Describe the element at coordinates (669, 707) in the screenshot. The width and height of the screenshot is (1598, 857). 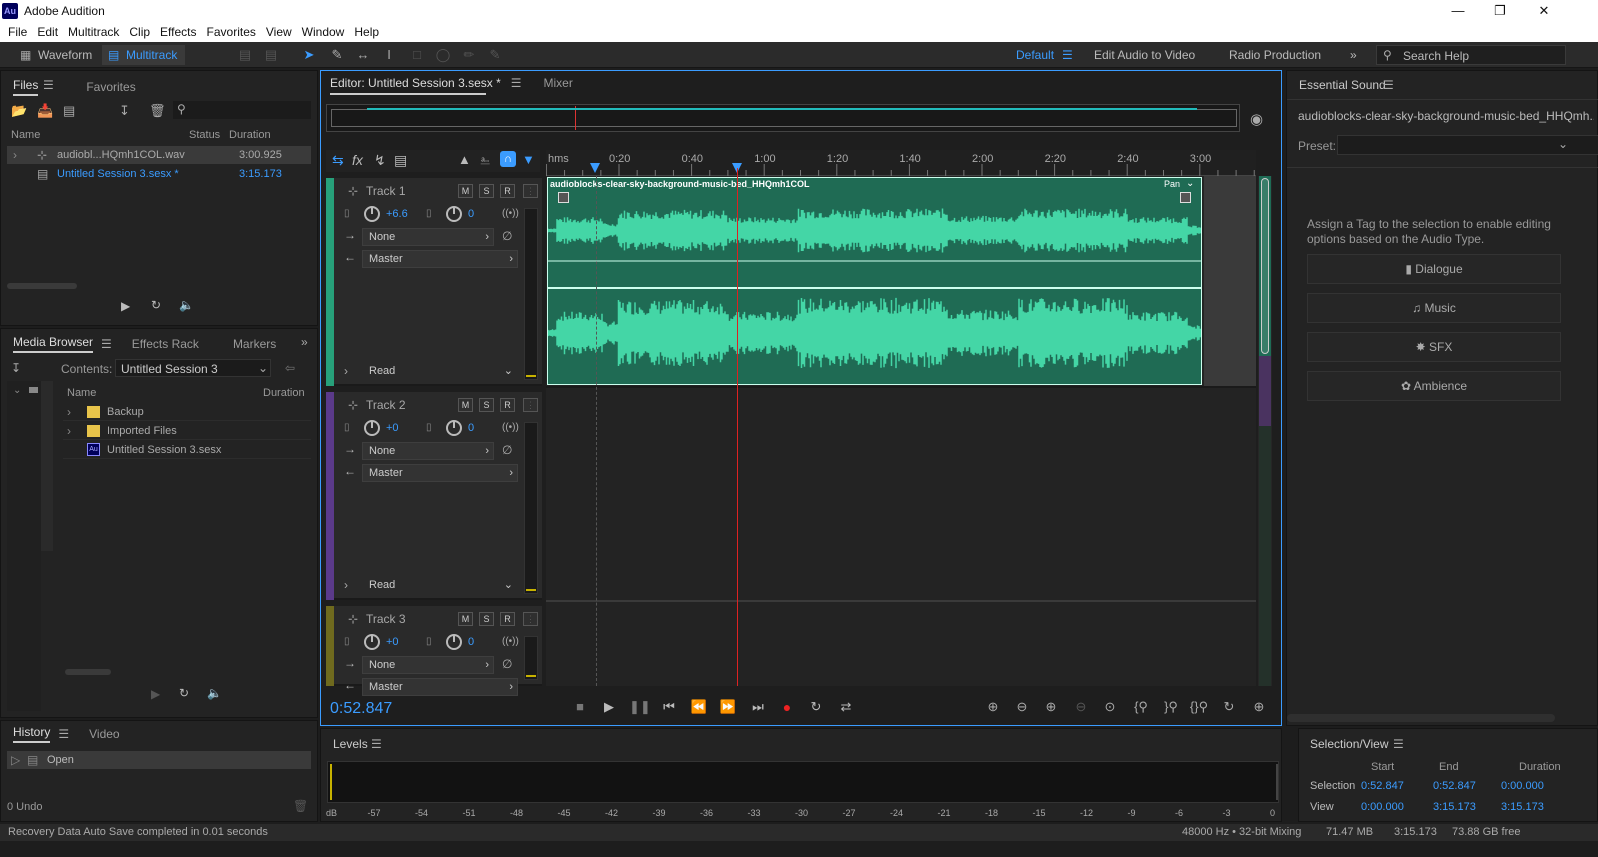
I see `go-to-start-icon: ⏮` at that location.